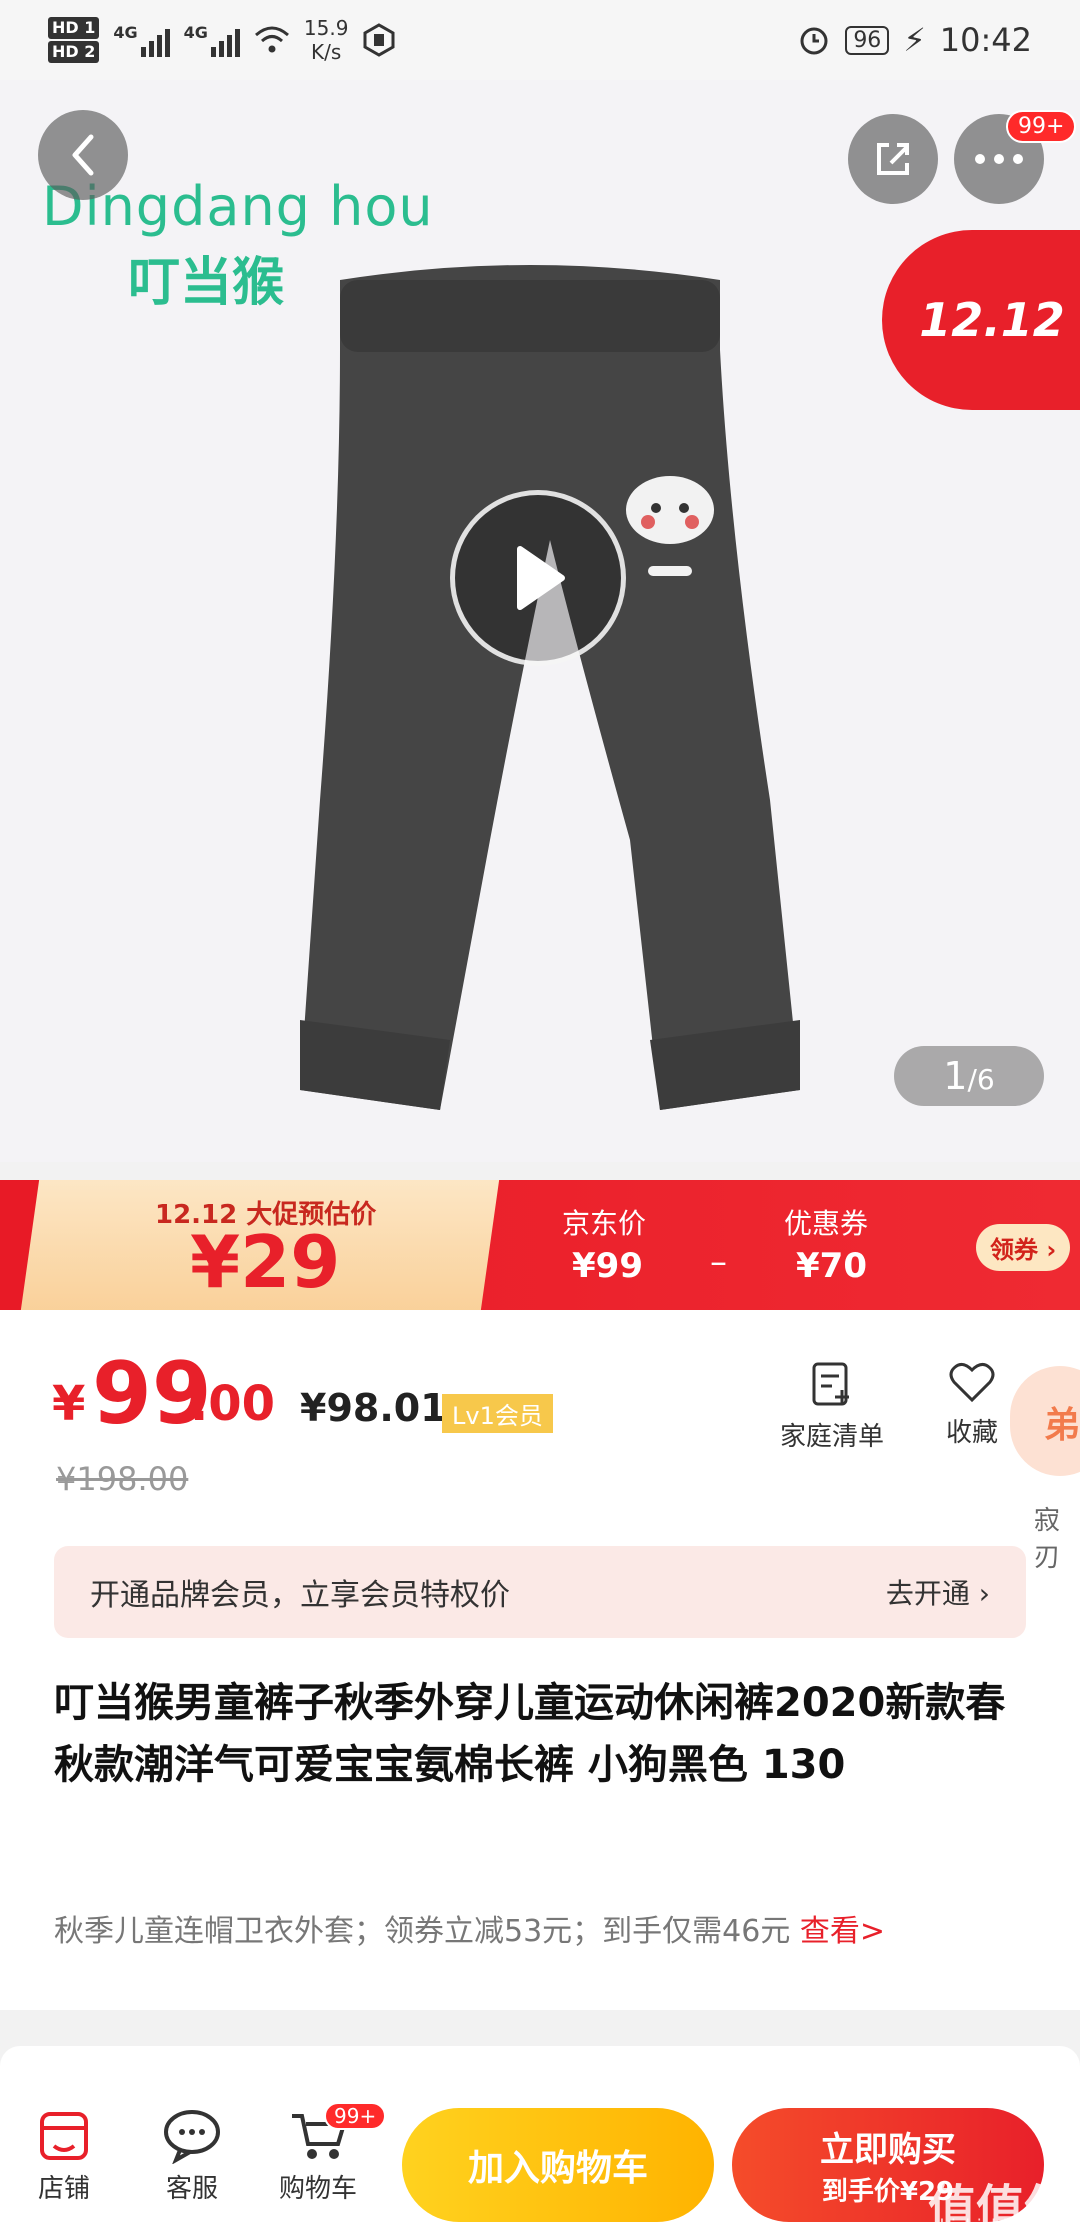  I want to click on family-list-icon, so click(830, 1384).